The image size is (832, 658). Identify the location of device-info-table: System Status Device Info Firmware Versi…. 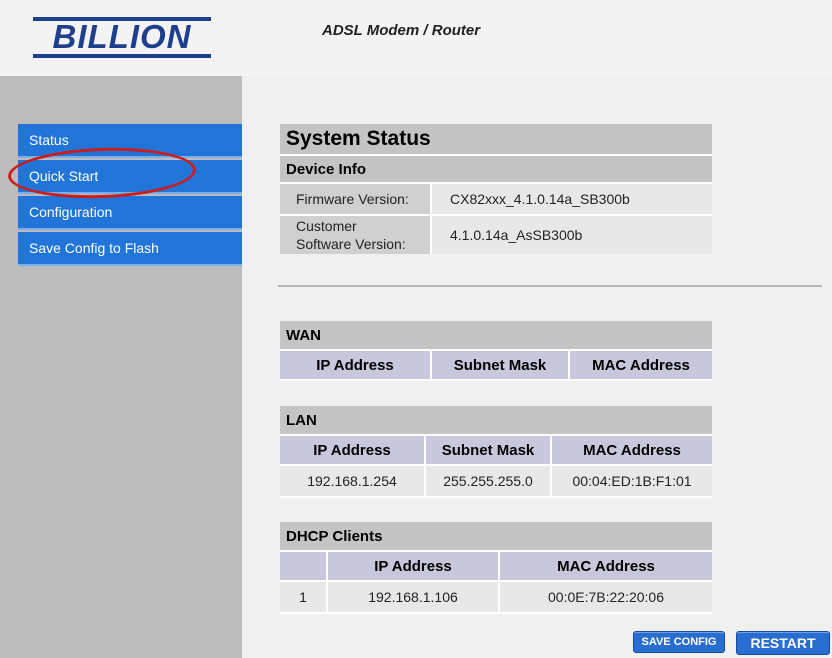
(496, 189).